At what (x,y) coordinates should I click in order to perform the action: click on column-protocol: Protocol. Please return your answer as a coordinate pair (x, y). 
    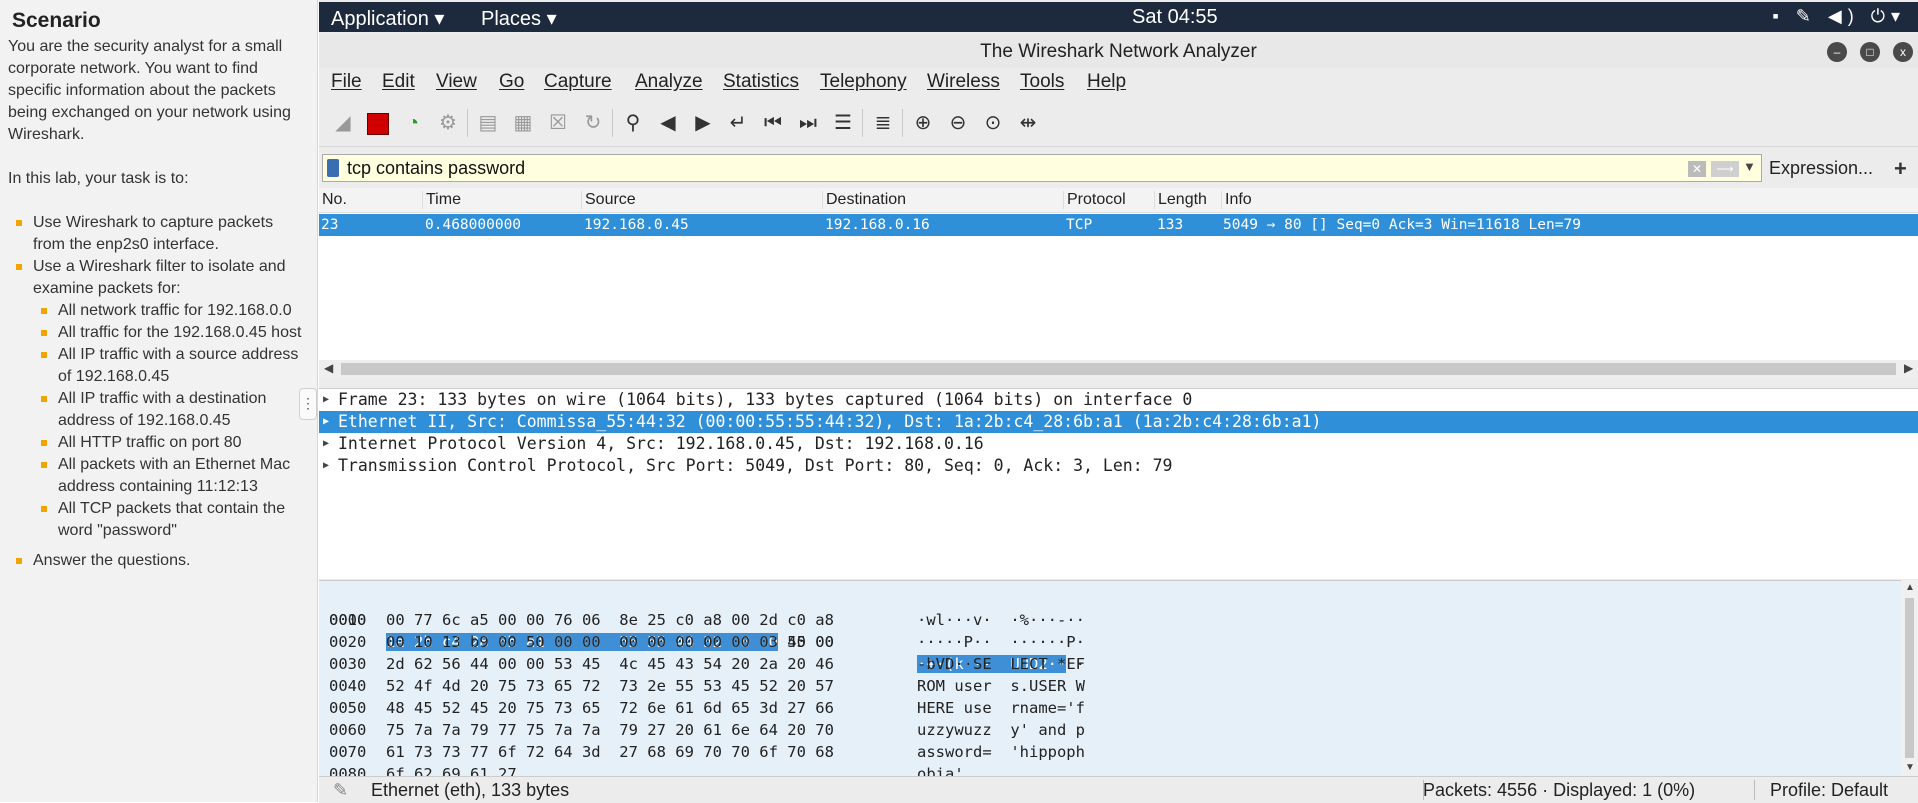
    Looking at the image, I should click on (1094, 200).